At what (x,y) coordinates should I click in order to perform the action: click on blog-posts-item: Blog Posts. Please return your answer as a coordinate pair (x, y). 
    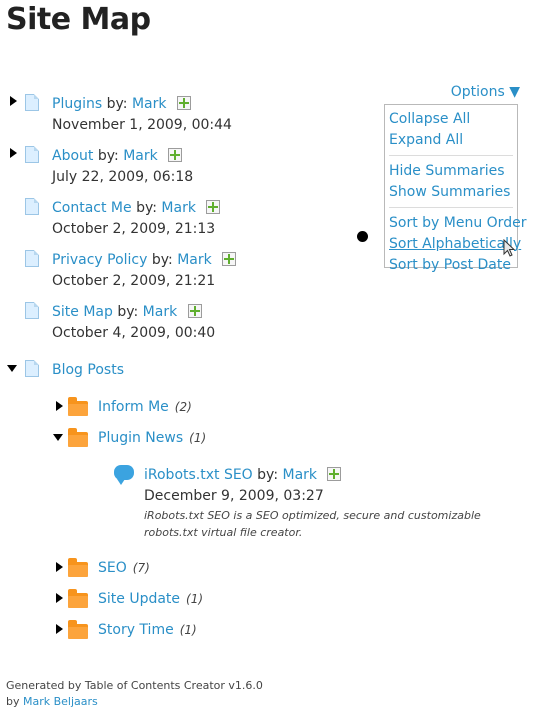
    Looking at the image, I should click on (88, 370).